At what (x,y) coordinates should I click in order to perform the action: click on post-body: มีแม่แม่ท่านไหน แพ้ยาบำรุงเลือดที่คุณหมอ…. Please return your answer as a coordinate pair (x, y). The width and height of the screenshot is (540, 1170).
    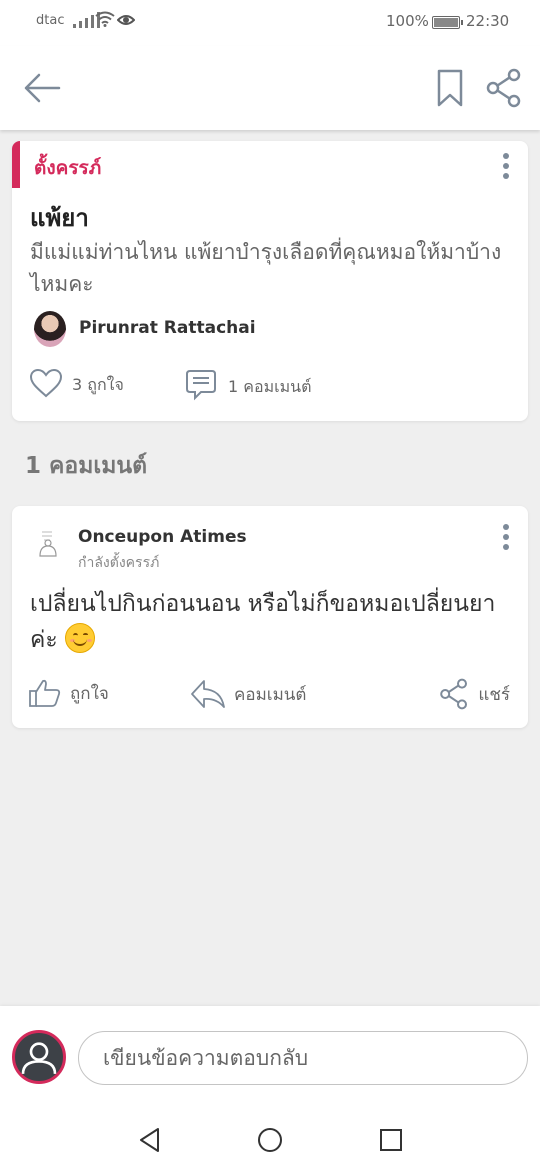
    Looking at the image, I should click on (266, 268).